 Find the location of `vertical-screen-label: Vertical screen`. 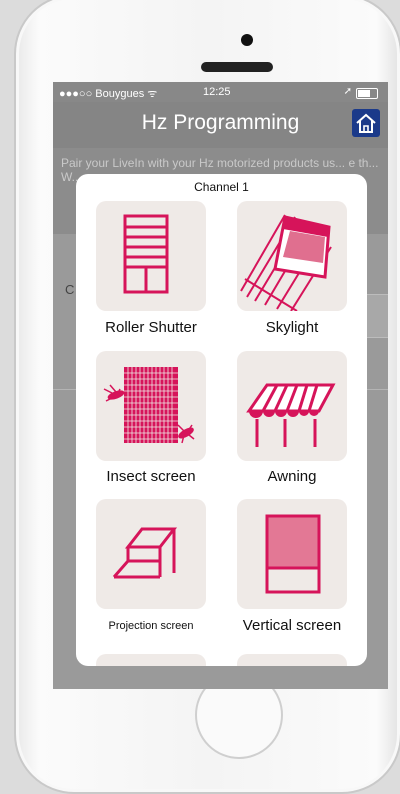

vertical-screen-label: Vertical screen is located at coordinates (292, 625).